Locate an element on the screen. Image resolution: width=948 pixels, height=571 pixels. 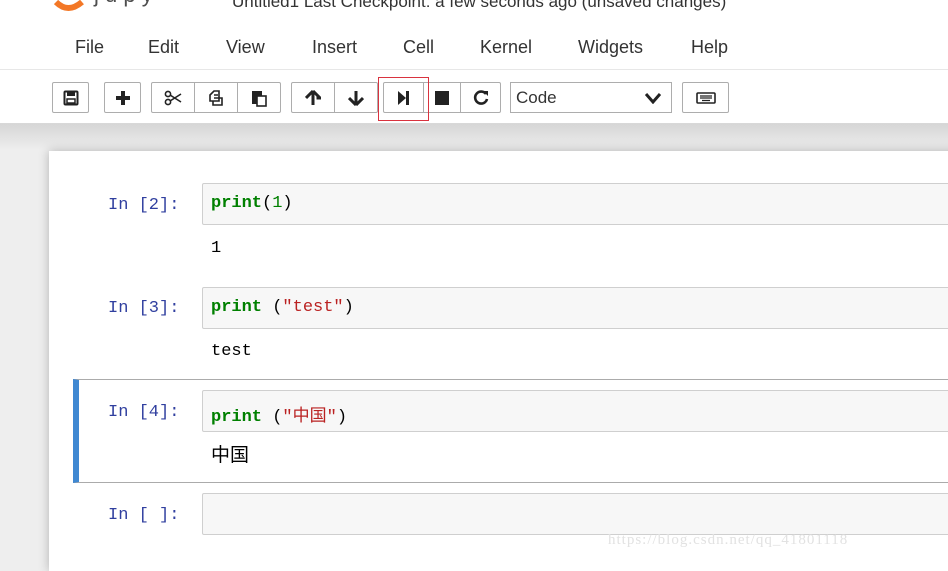
plus-icon is located at coordinates (122, 97).